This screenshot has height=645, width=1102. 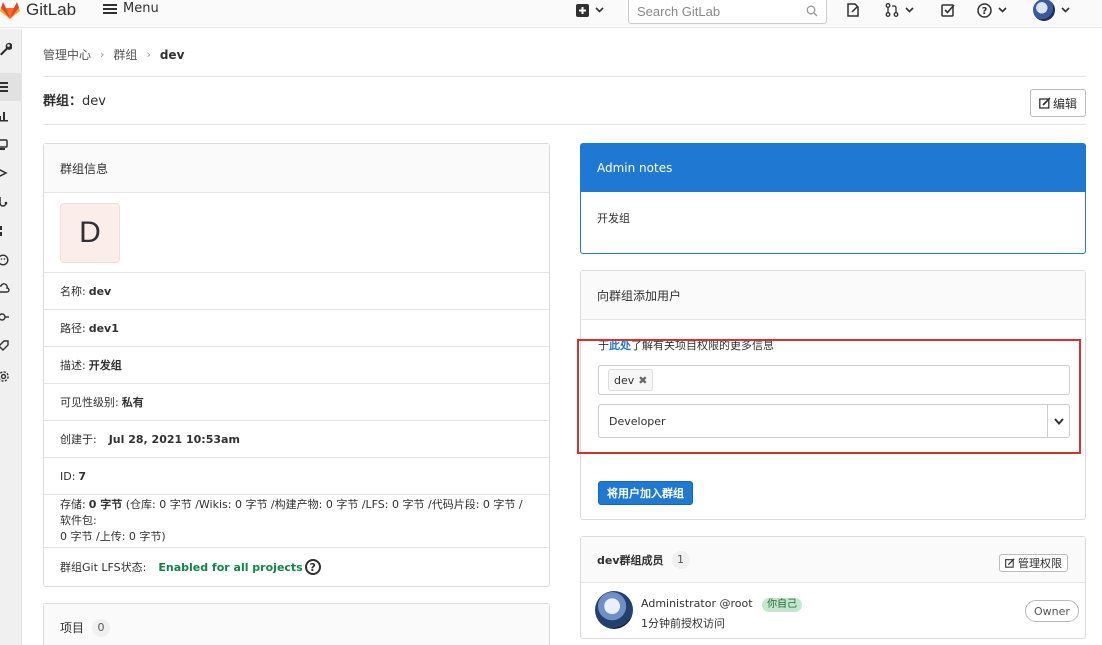 I want to click on group-id-row: ID: 7, so click(x=296, y=476).